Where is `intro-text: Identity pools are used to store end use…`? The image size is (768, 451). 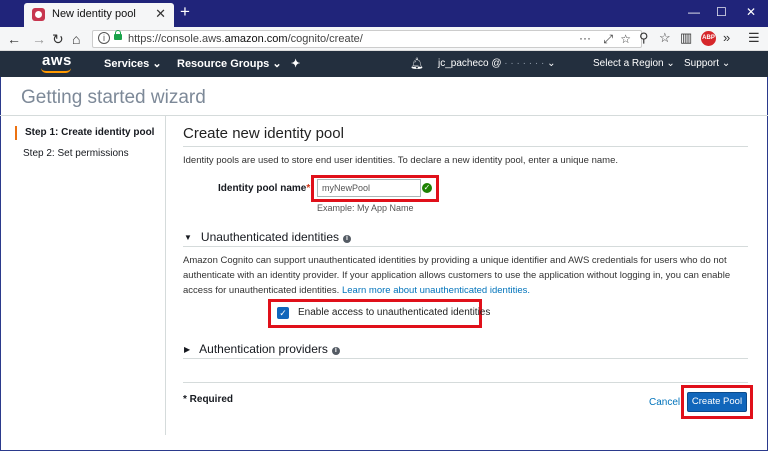 intro-text: Identity pools are used to store end use… is located at coordinates (400, 160).